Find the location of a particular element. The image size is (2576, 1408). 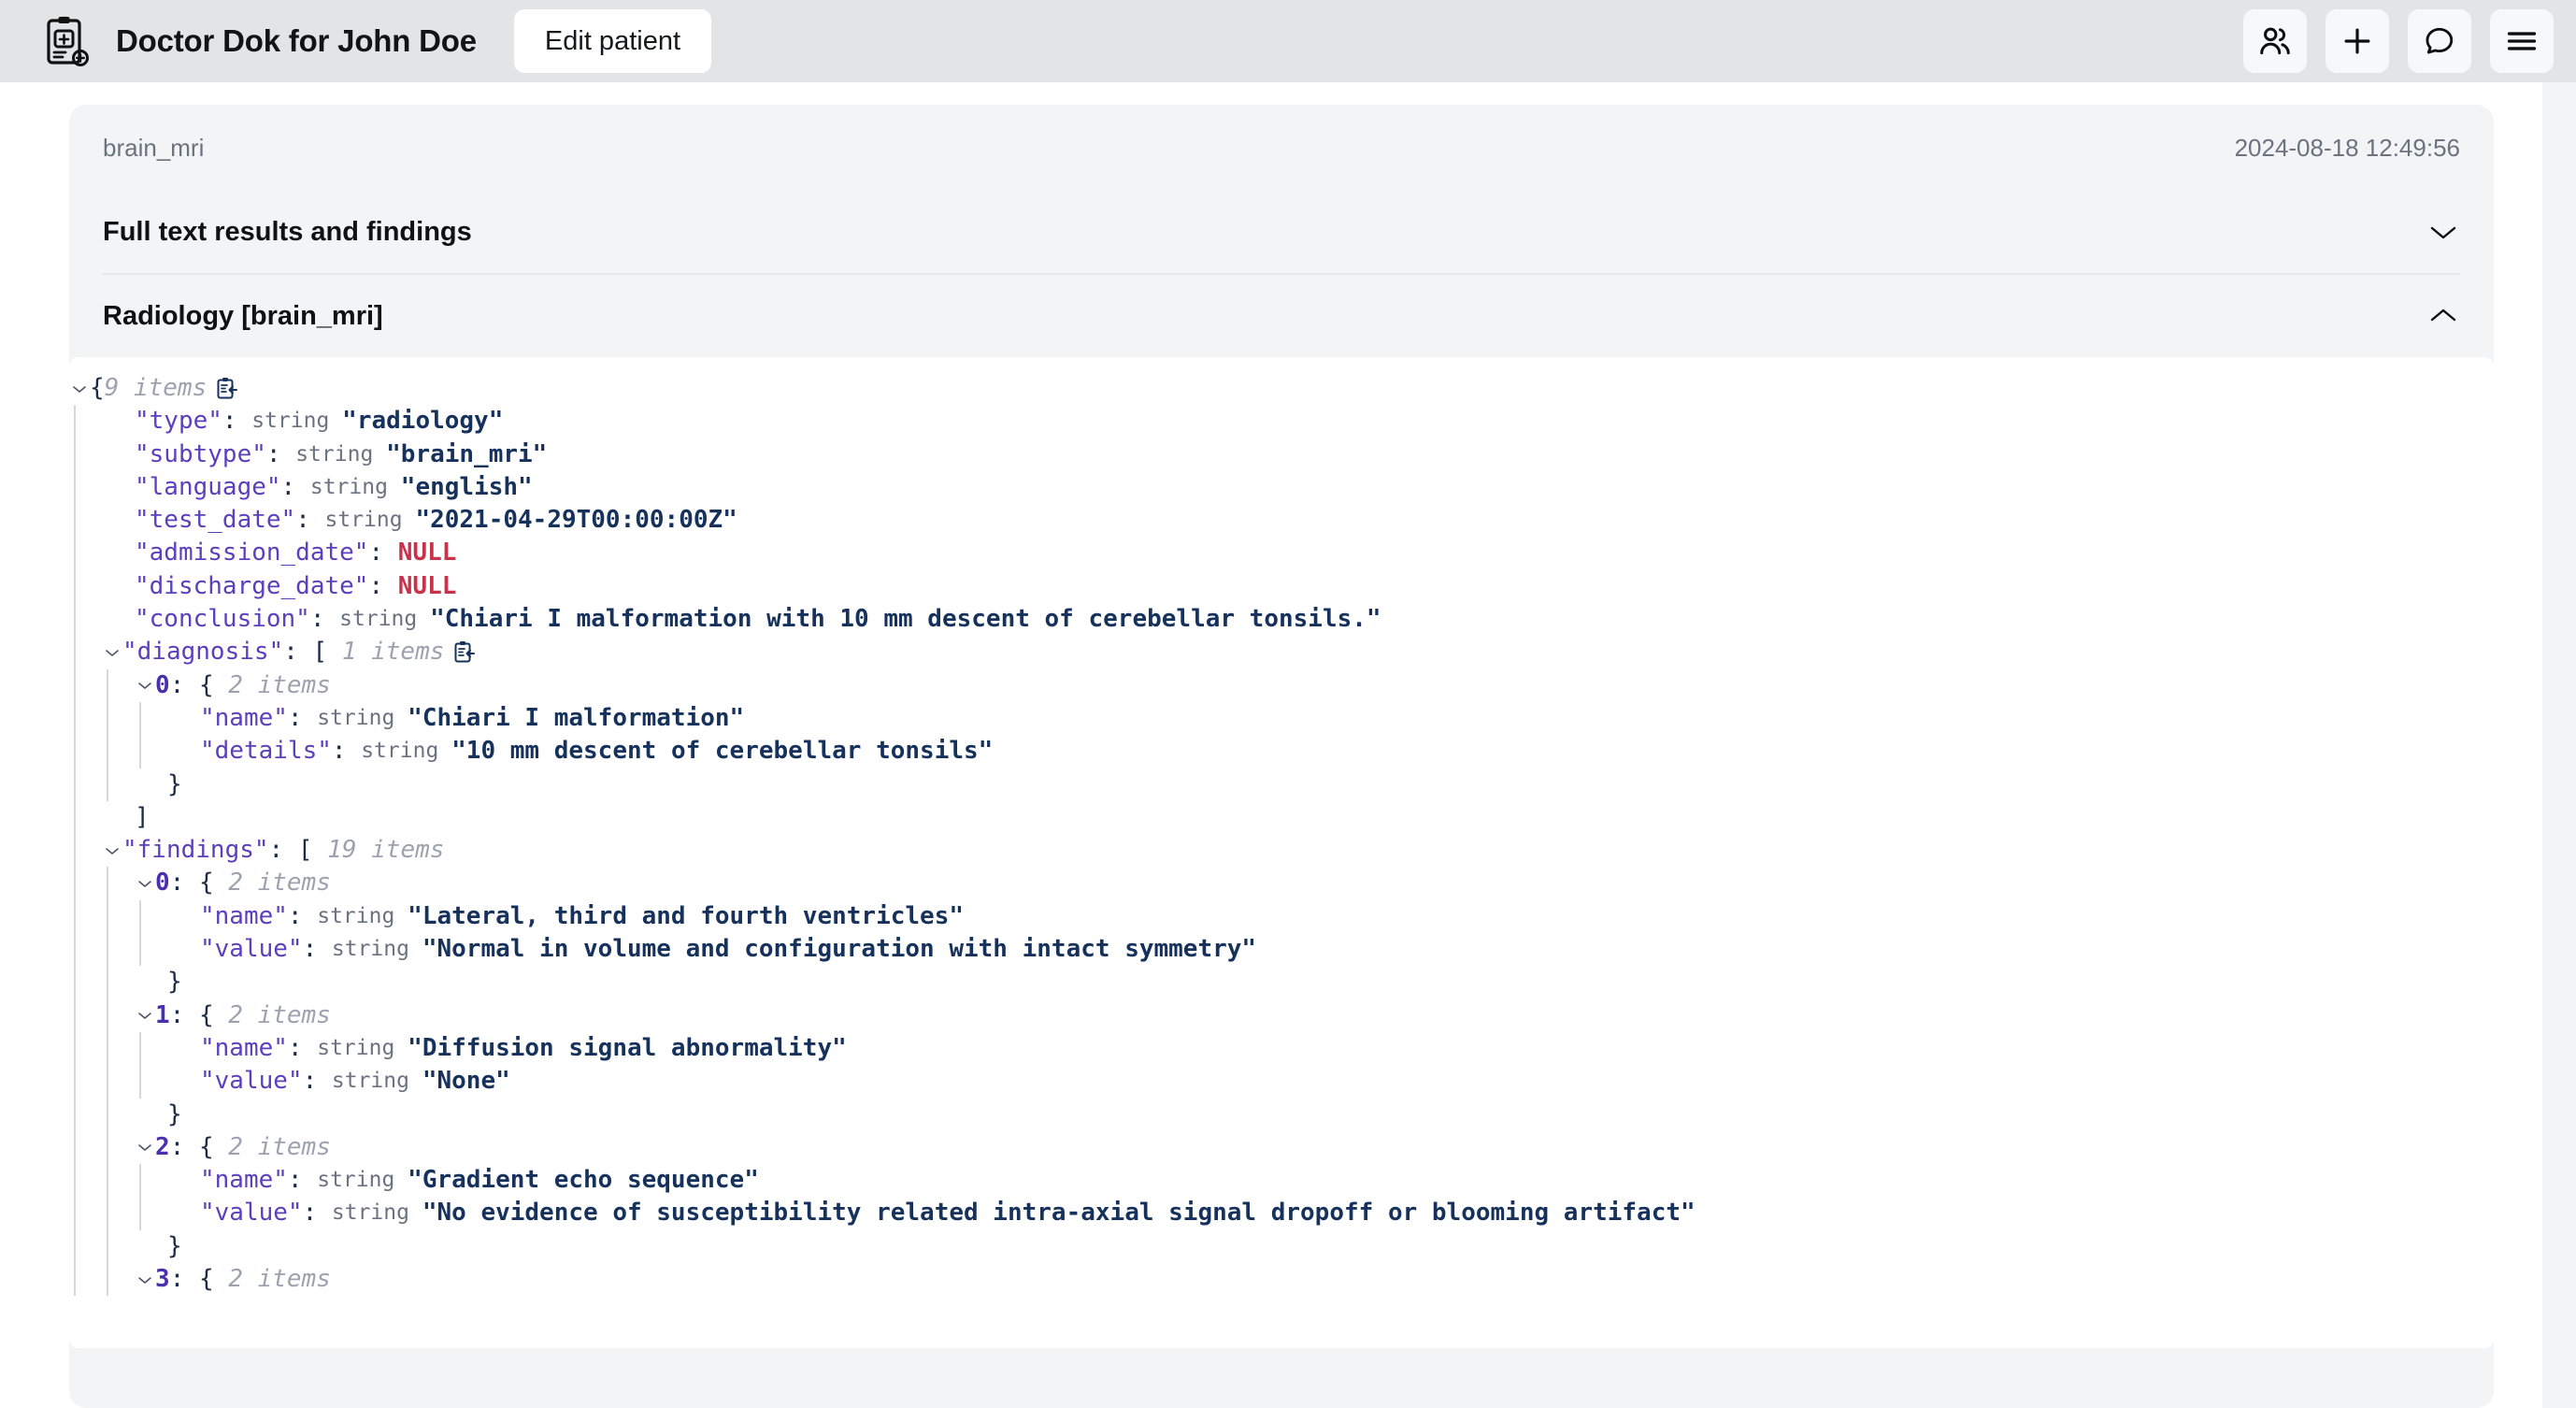

accordion-radiology-header: Radiology [brain_mri] is located at coordinates (1281, 316).